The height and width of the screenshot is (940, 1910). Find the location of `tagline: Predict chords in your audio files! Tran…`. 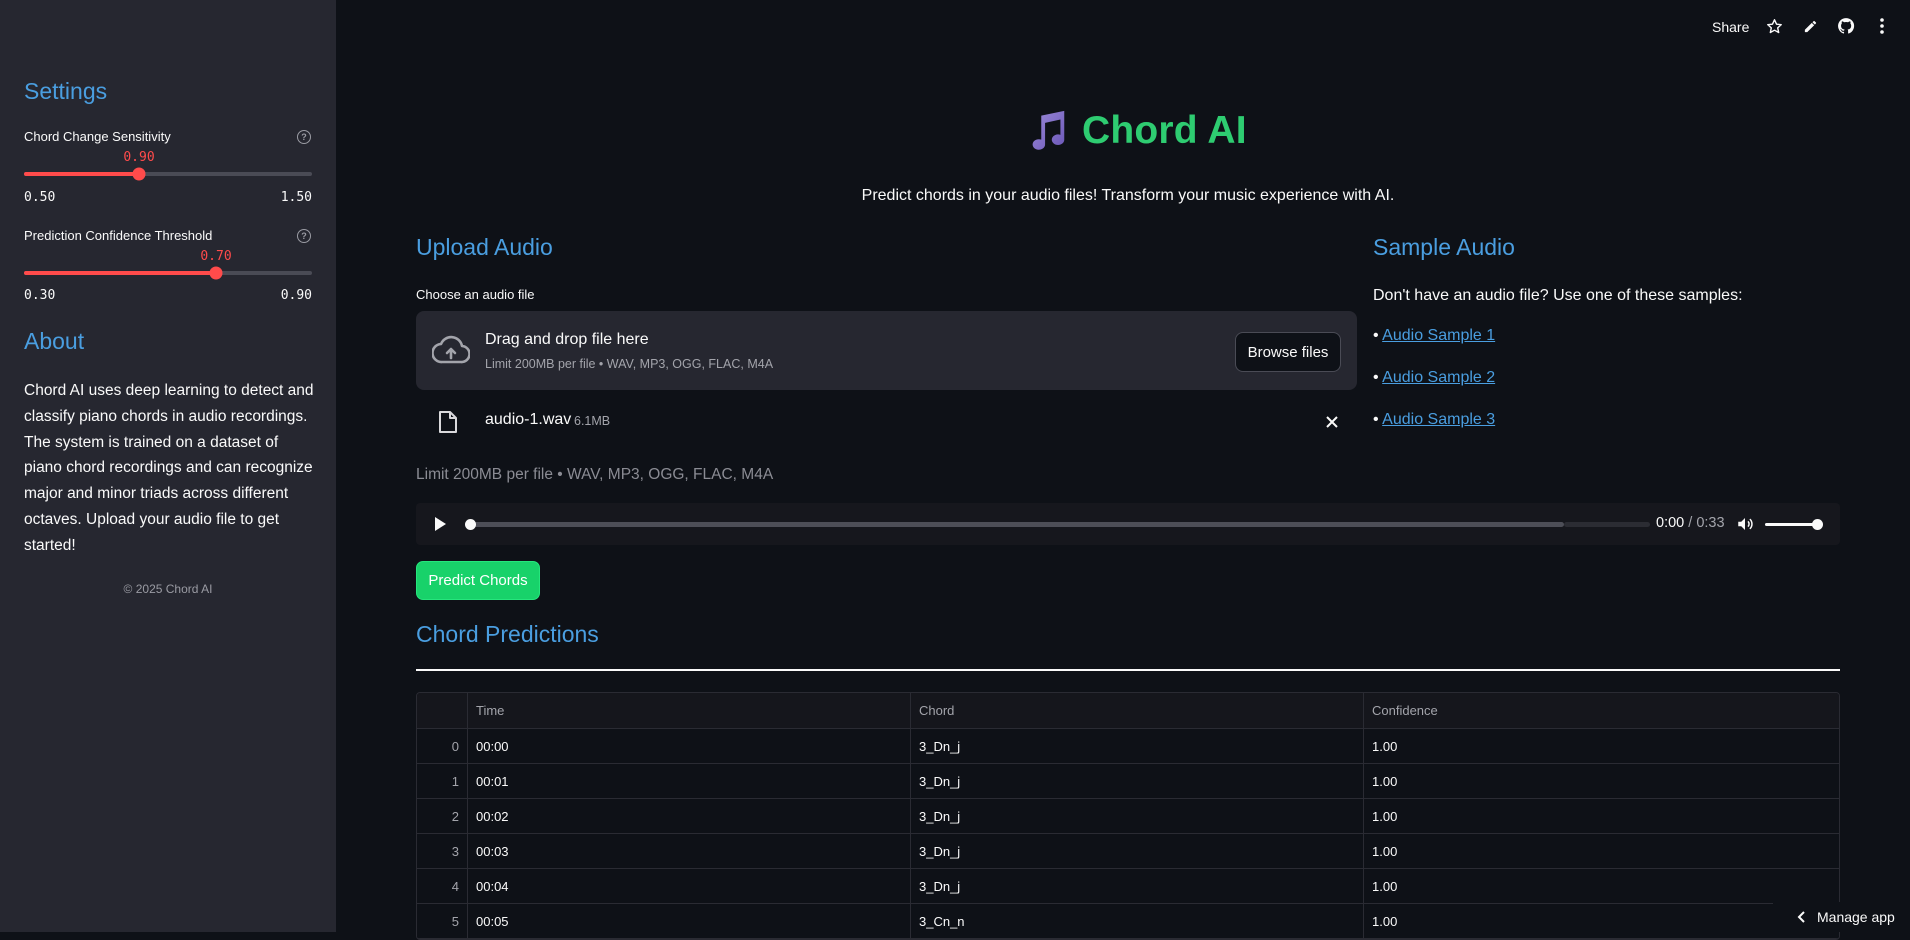

tagline: Predict chords in your audio files! Tran… is located at coordinates (1128, 195).